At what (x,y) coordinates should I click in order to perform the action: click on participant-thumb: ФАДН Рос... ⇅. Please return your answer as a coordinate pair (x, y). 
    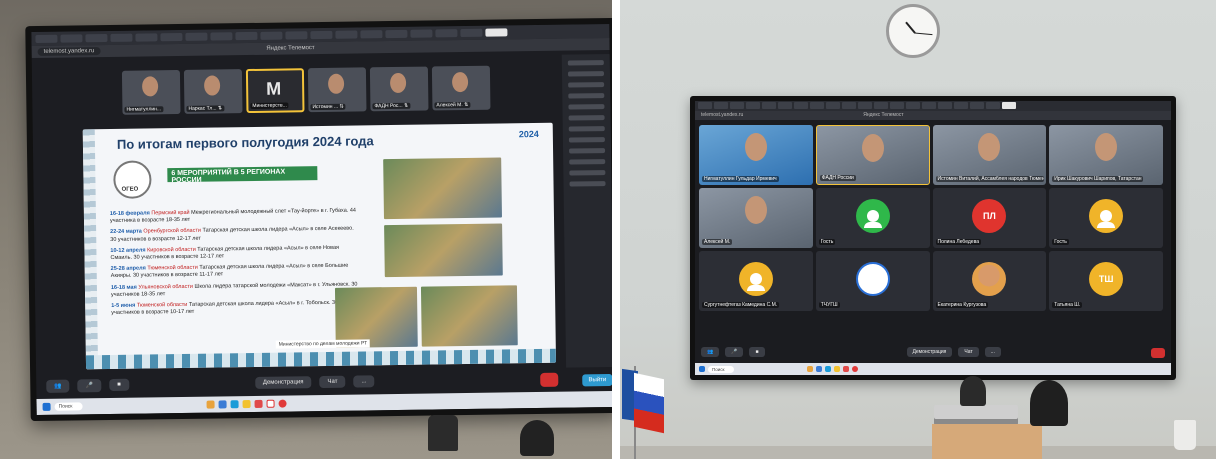
    Looking at the image, I should click on (399, 89).